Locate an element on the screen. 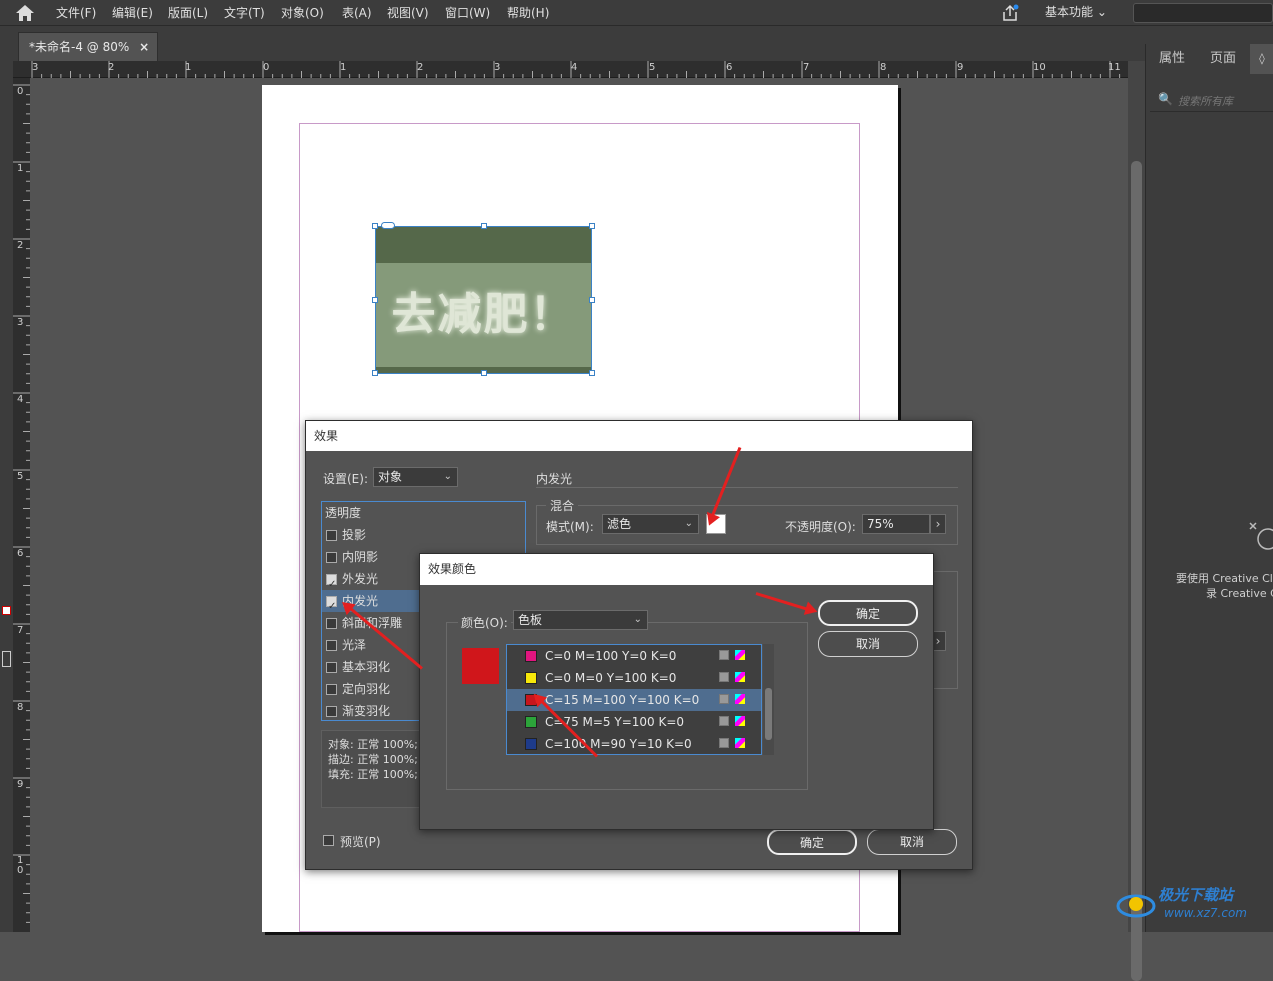  opacity-stepper: › is located at coordinates (938, 524).